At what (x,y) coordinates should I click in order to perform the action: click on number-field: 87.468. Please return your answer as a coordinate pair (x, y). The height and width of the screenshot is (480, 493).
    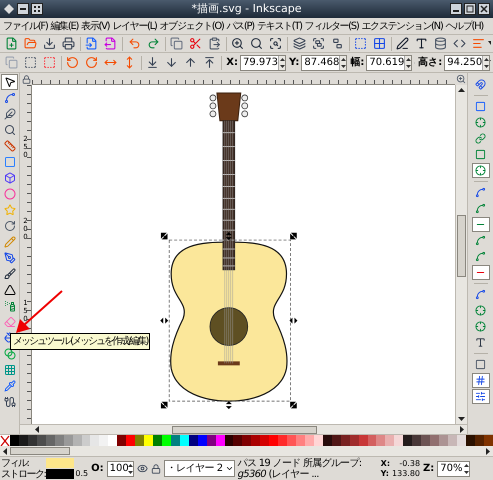
    Looking at the image, I should click on (324, 62).